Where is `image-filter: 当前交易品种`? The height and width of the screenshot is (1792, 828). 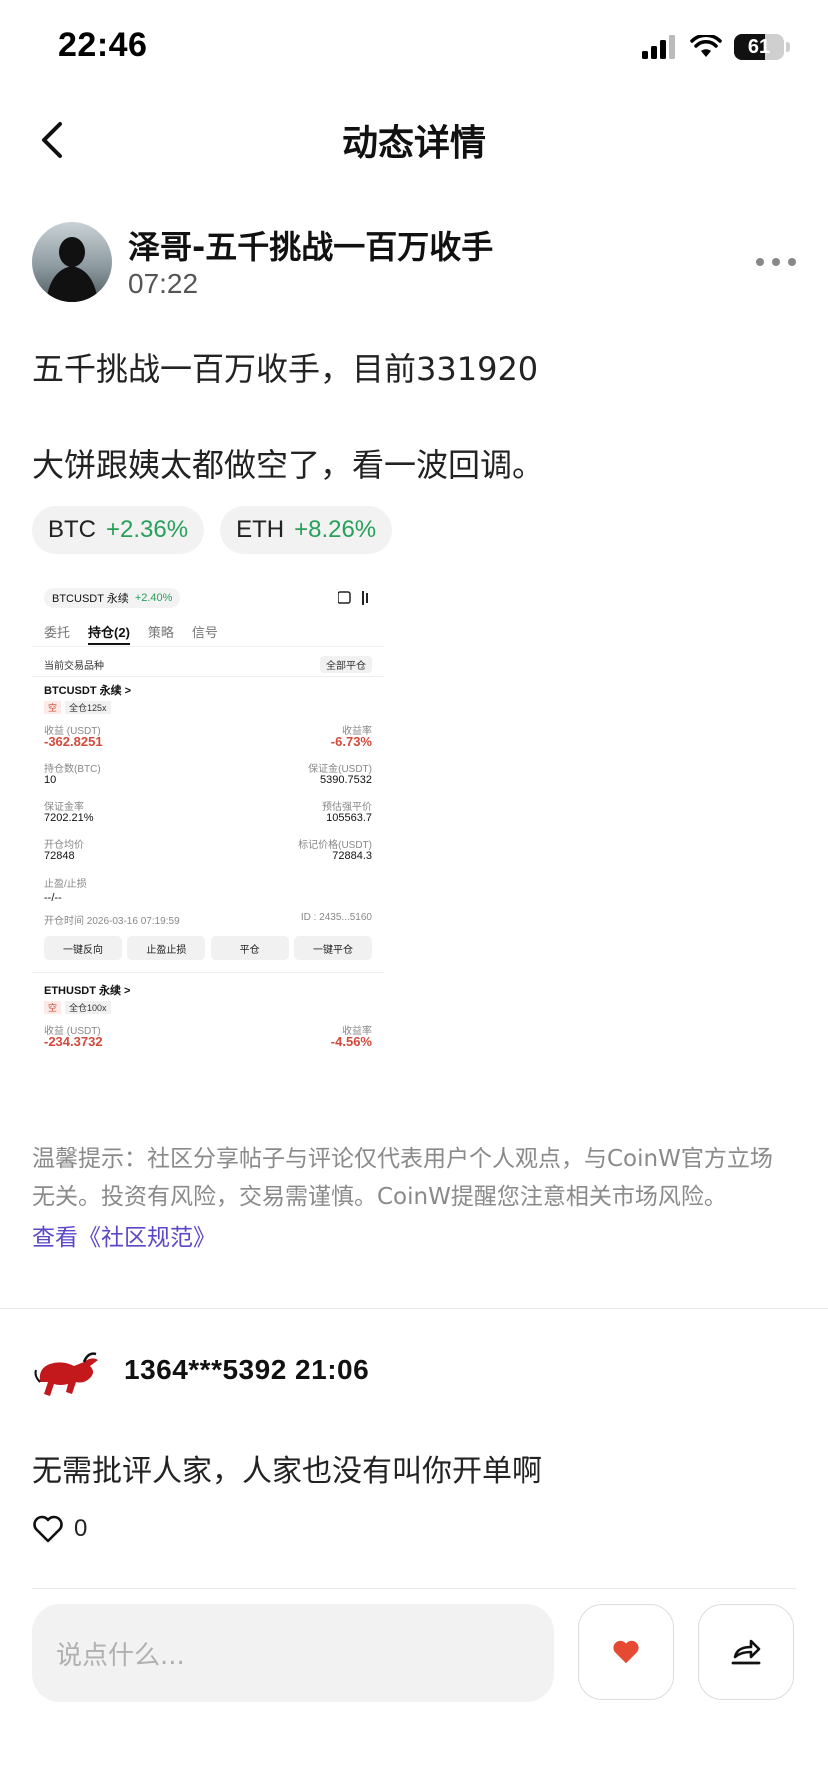
image-filter: 当前交易品种 is located at coordinates (74, 666).